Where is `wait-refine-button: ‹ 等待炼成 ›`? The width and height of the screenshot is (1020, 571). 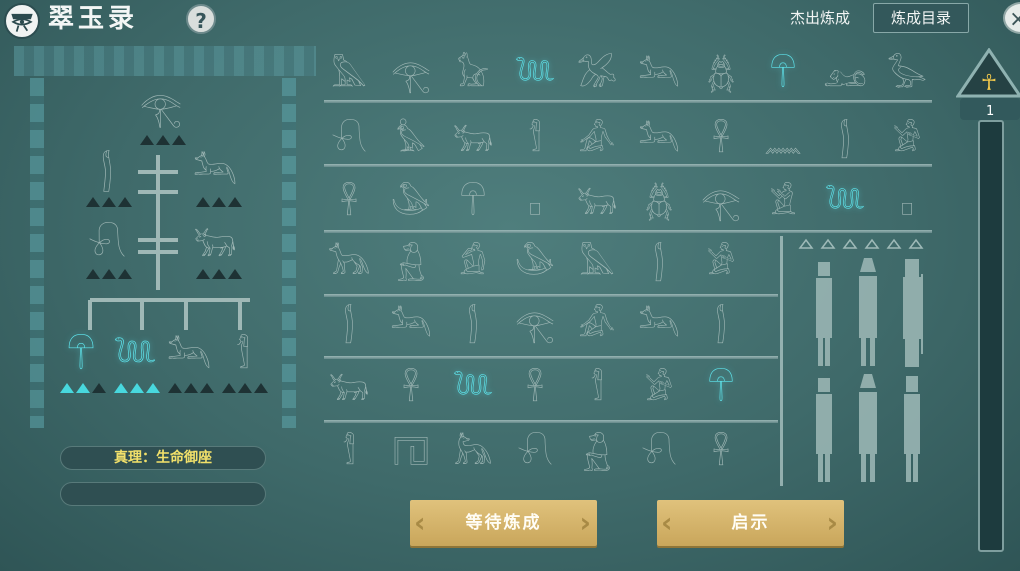
wait-refine-button: ‹ 等待炼成 › is located at coordinates (503, 523).